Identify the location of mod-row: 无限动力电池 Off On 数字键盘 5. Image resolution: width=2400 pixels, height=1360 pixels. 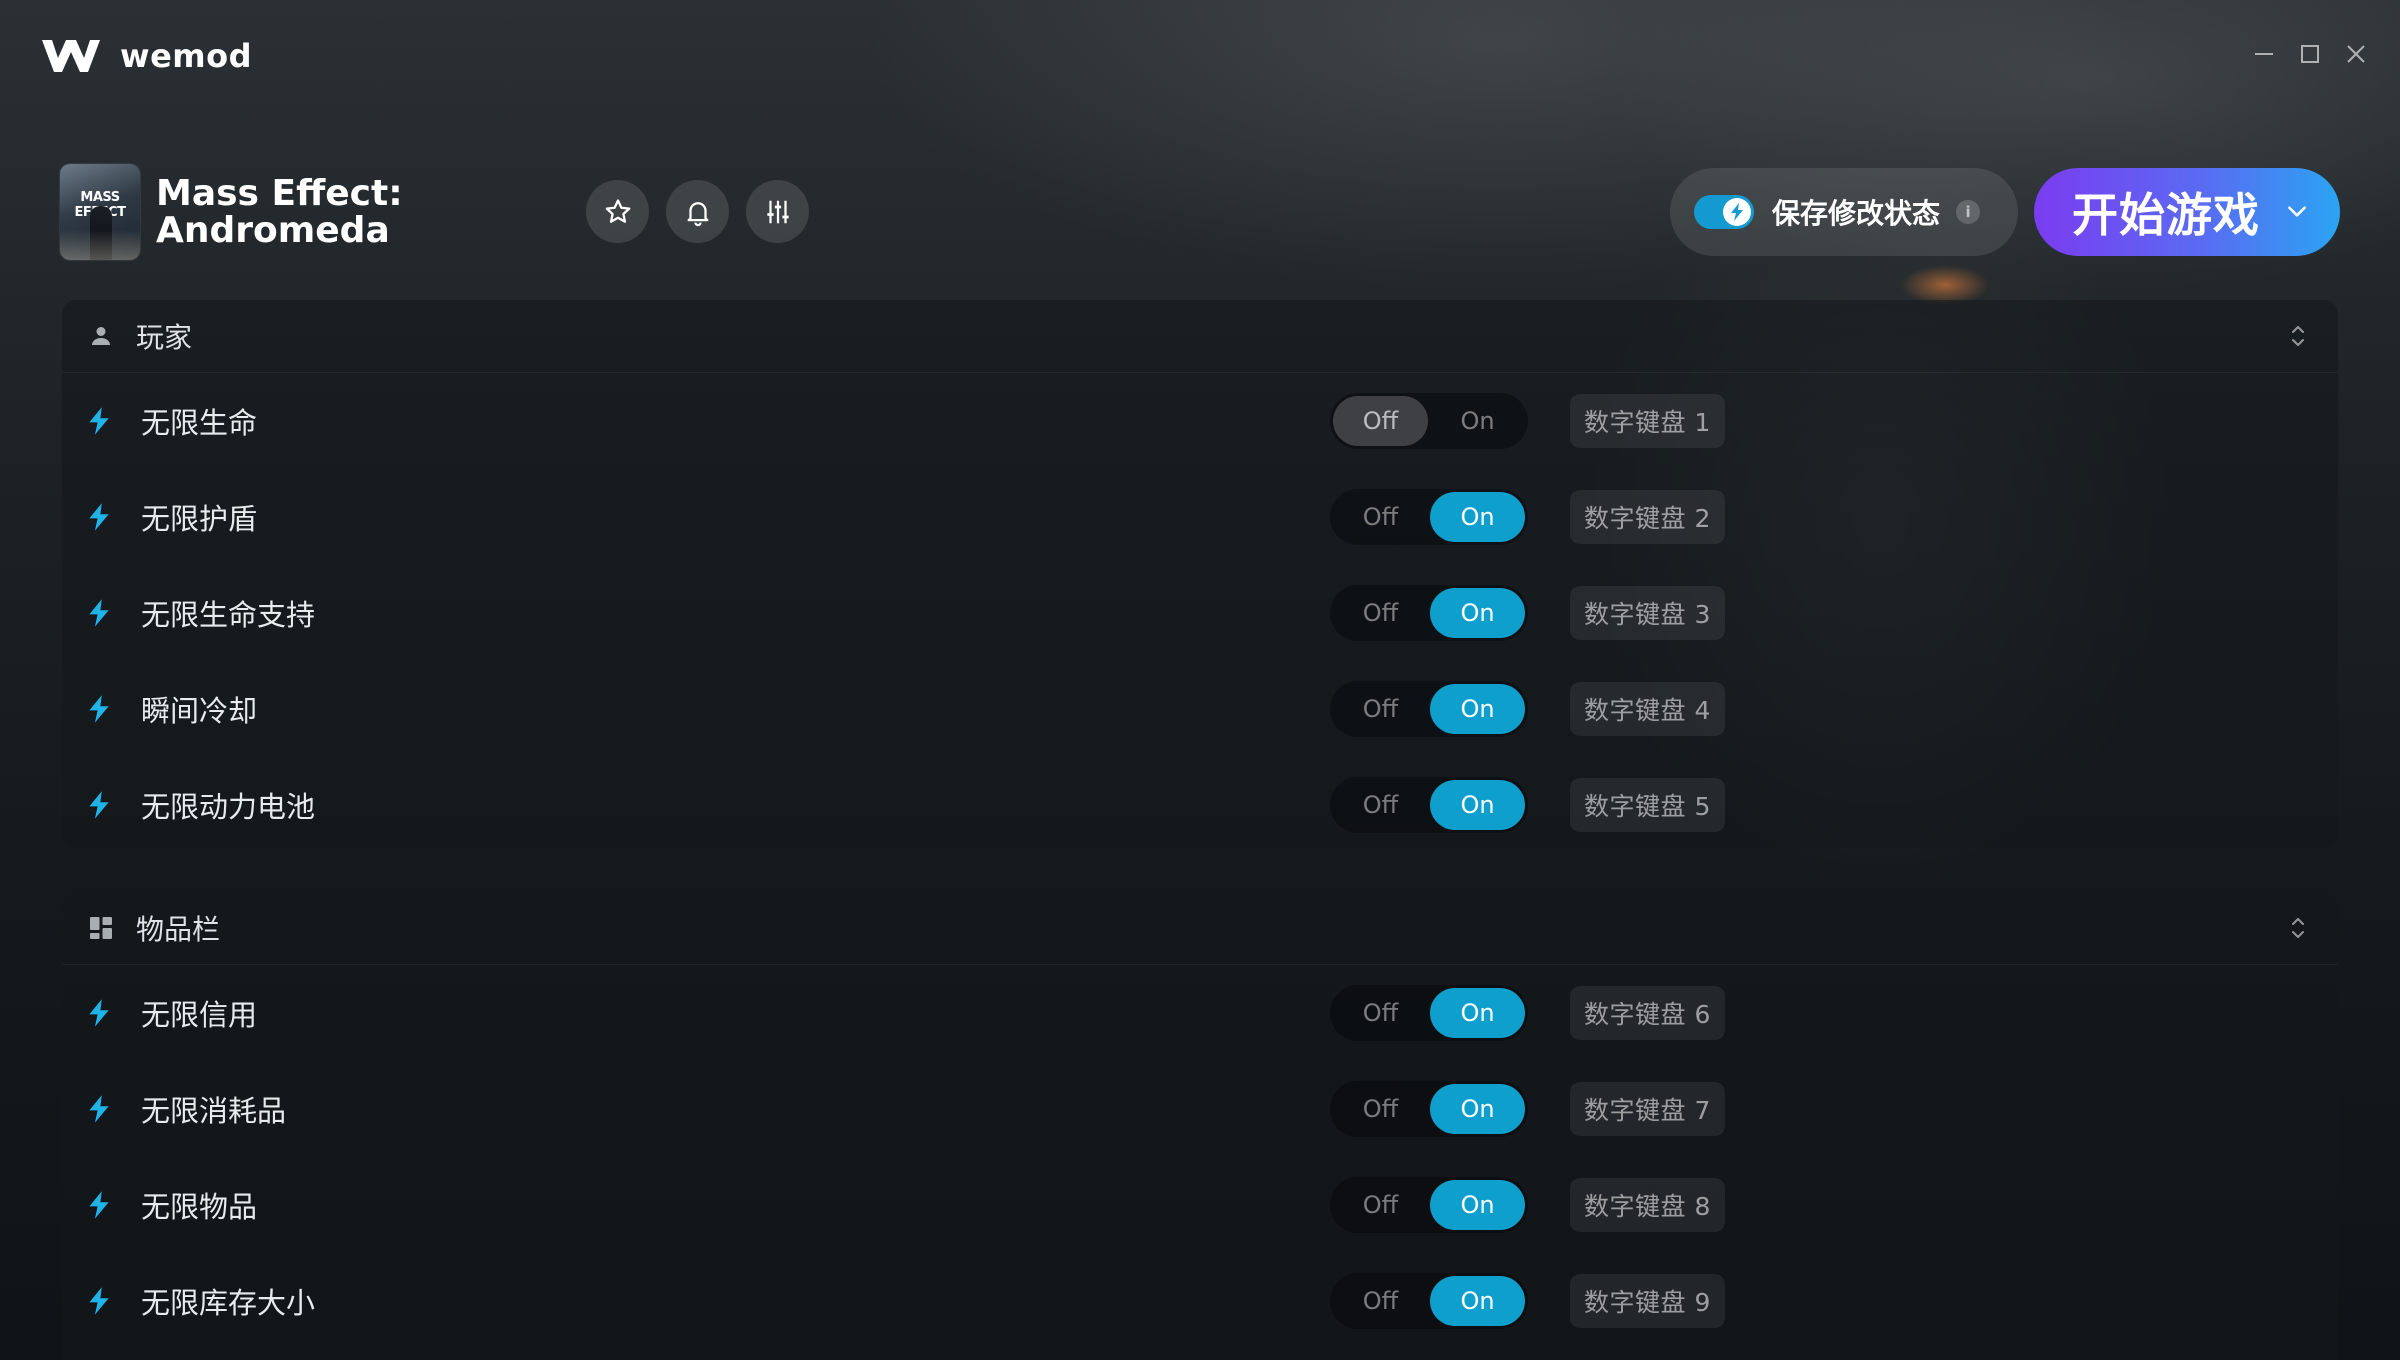
(1200, 805).